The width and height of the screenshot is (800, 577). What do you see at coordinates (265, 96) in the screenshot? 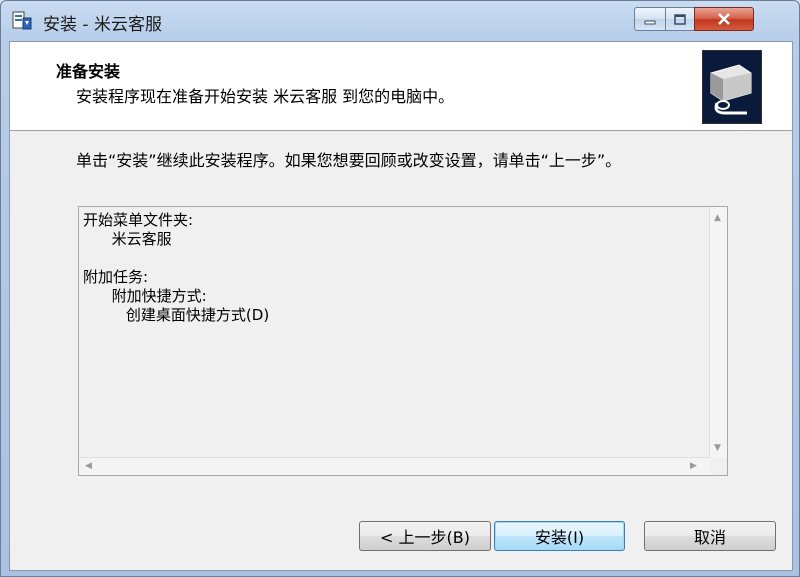
I see `page-subtitle: 安装程序现在准备开始安装 米云客服 到您的电脑中。` at bounding box center [265, 96].